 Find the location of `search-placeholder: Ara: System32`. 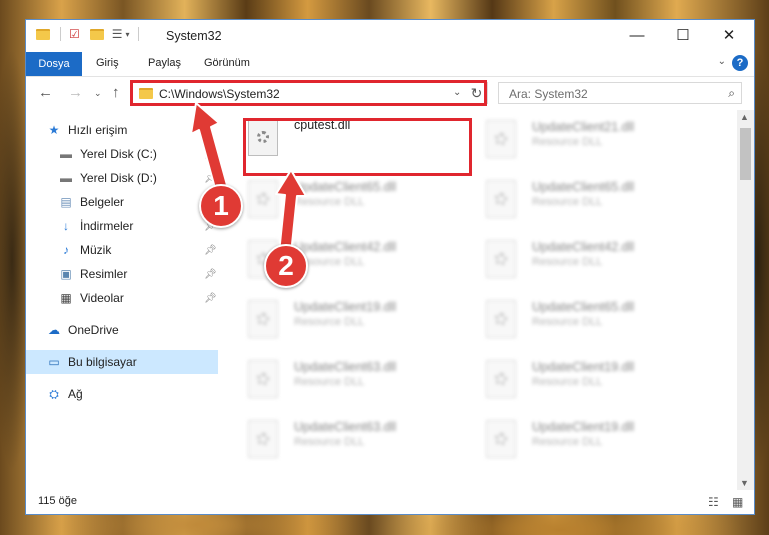

search-placeholder: Ara: System32 is located at coordinates (548, 94).